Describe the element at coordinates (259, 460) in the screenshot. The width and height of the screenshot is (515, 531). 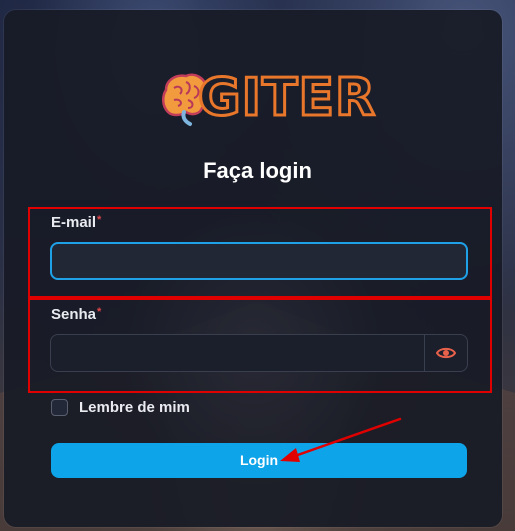
I see `login-button: Login` at that location.